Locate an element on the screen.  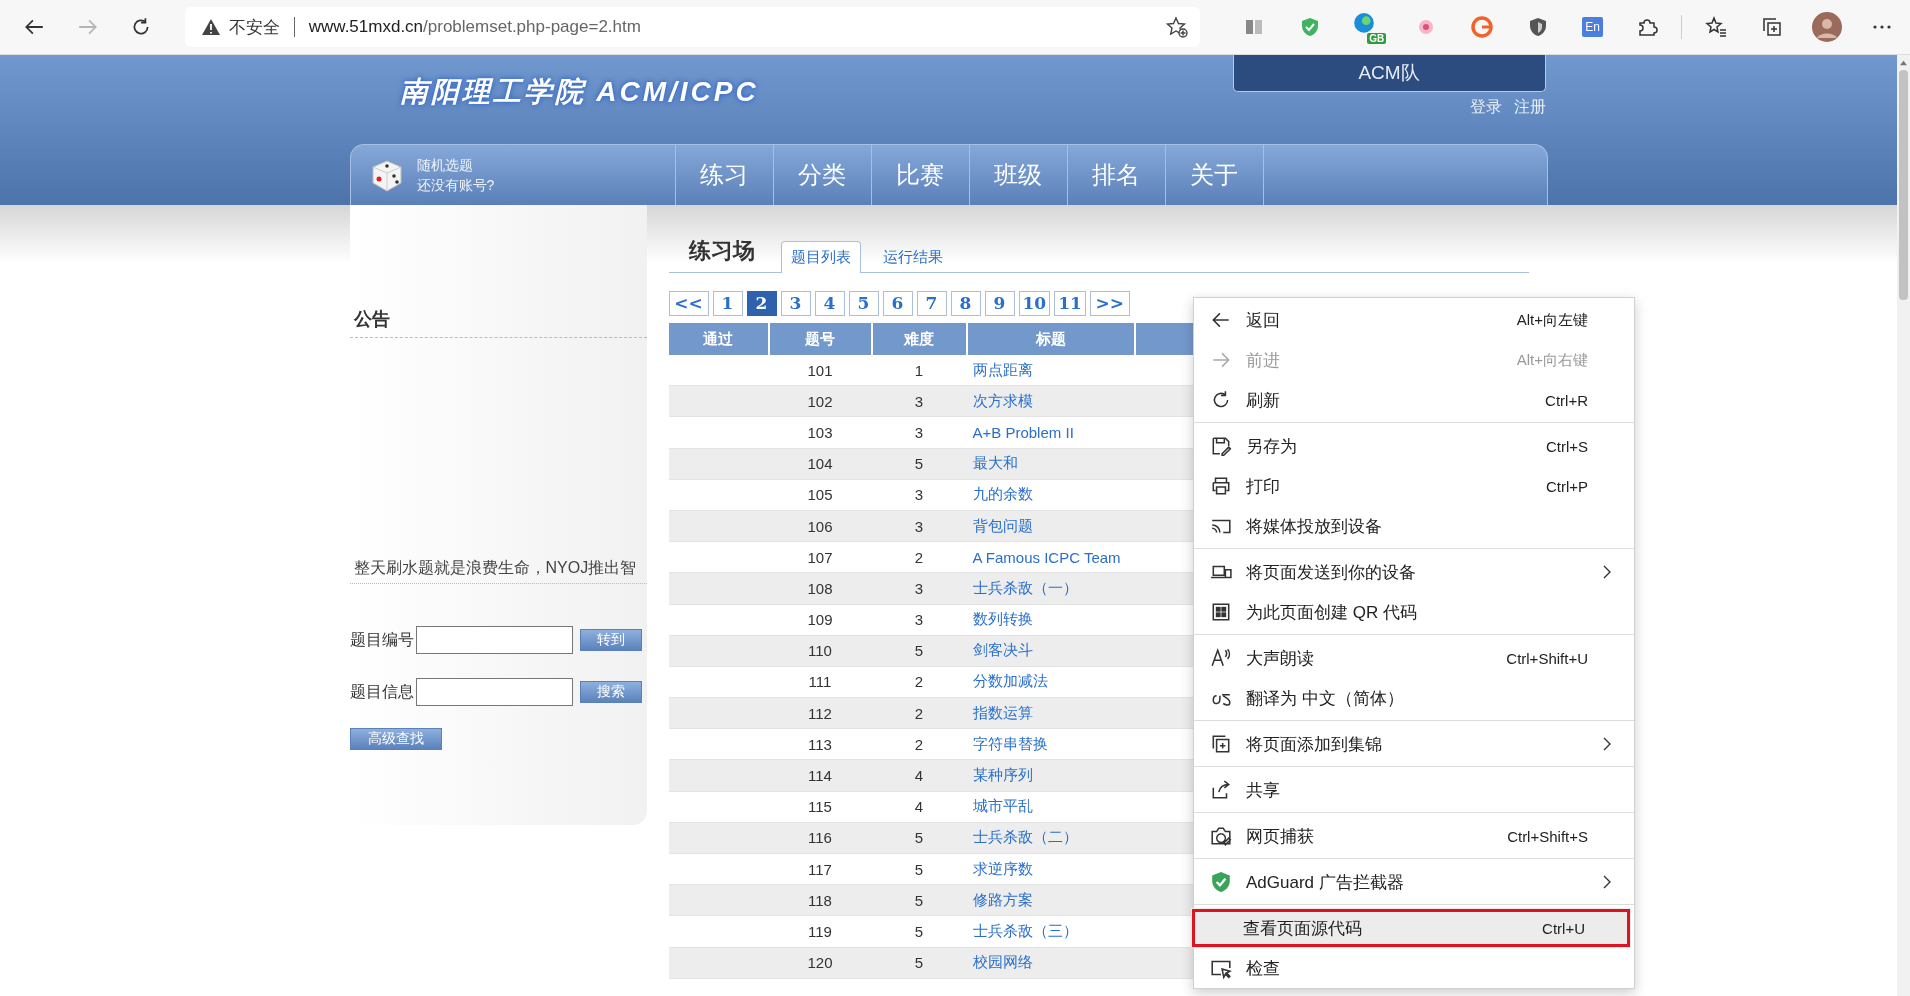
account-link: 登录 is located at coordinates (1485, 107).